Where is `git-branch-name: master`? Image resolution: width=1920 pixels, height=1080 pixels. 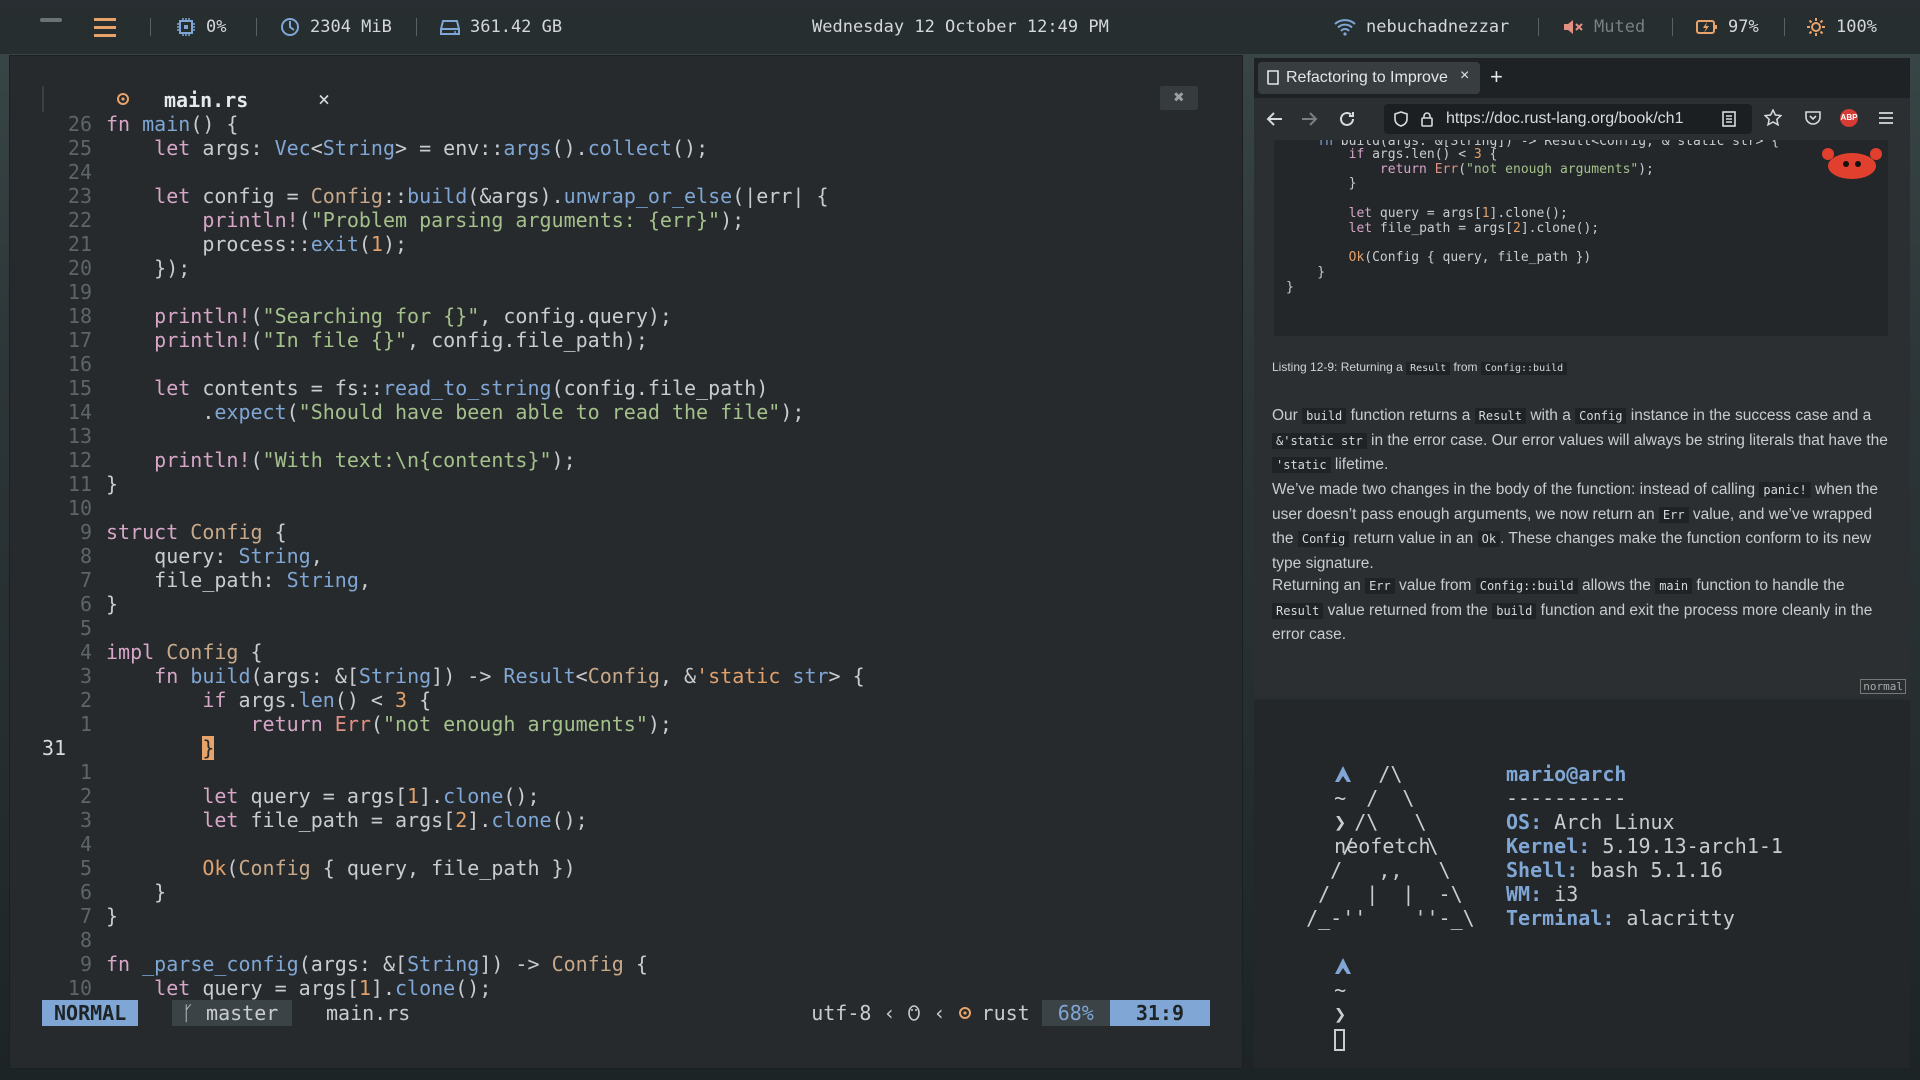 git-branch-name: master is located at coordinates (242, 1013).